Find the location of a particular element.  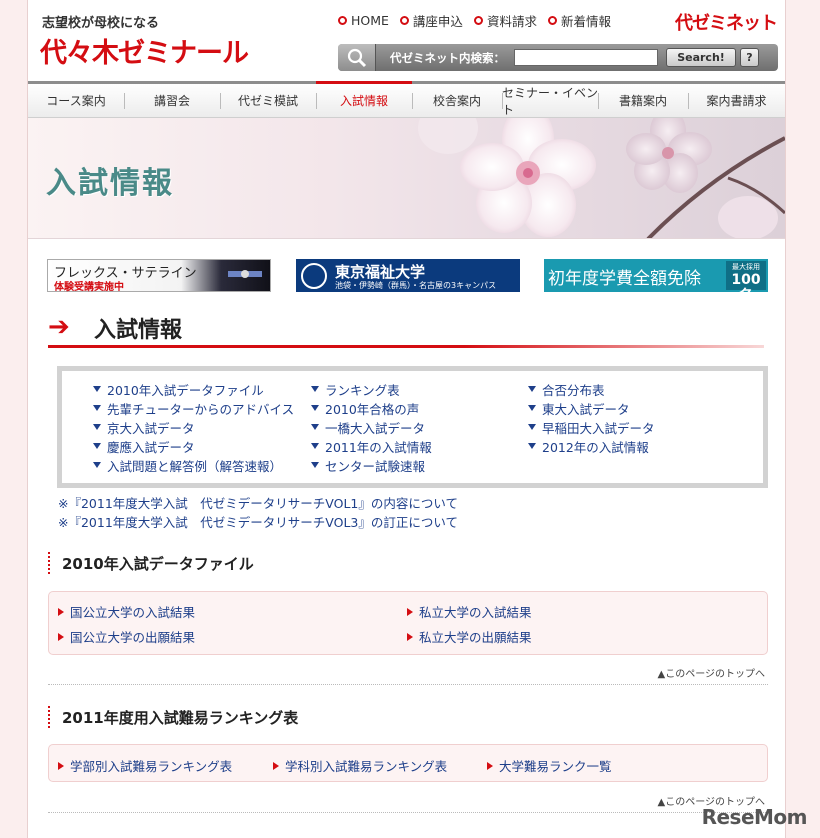

resemom-watermark: ReseMom is located at coordinates (754, 817).